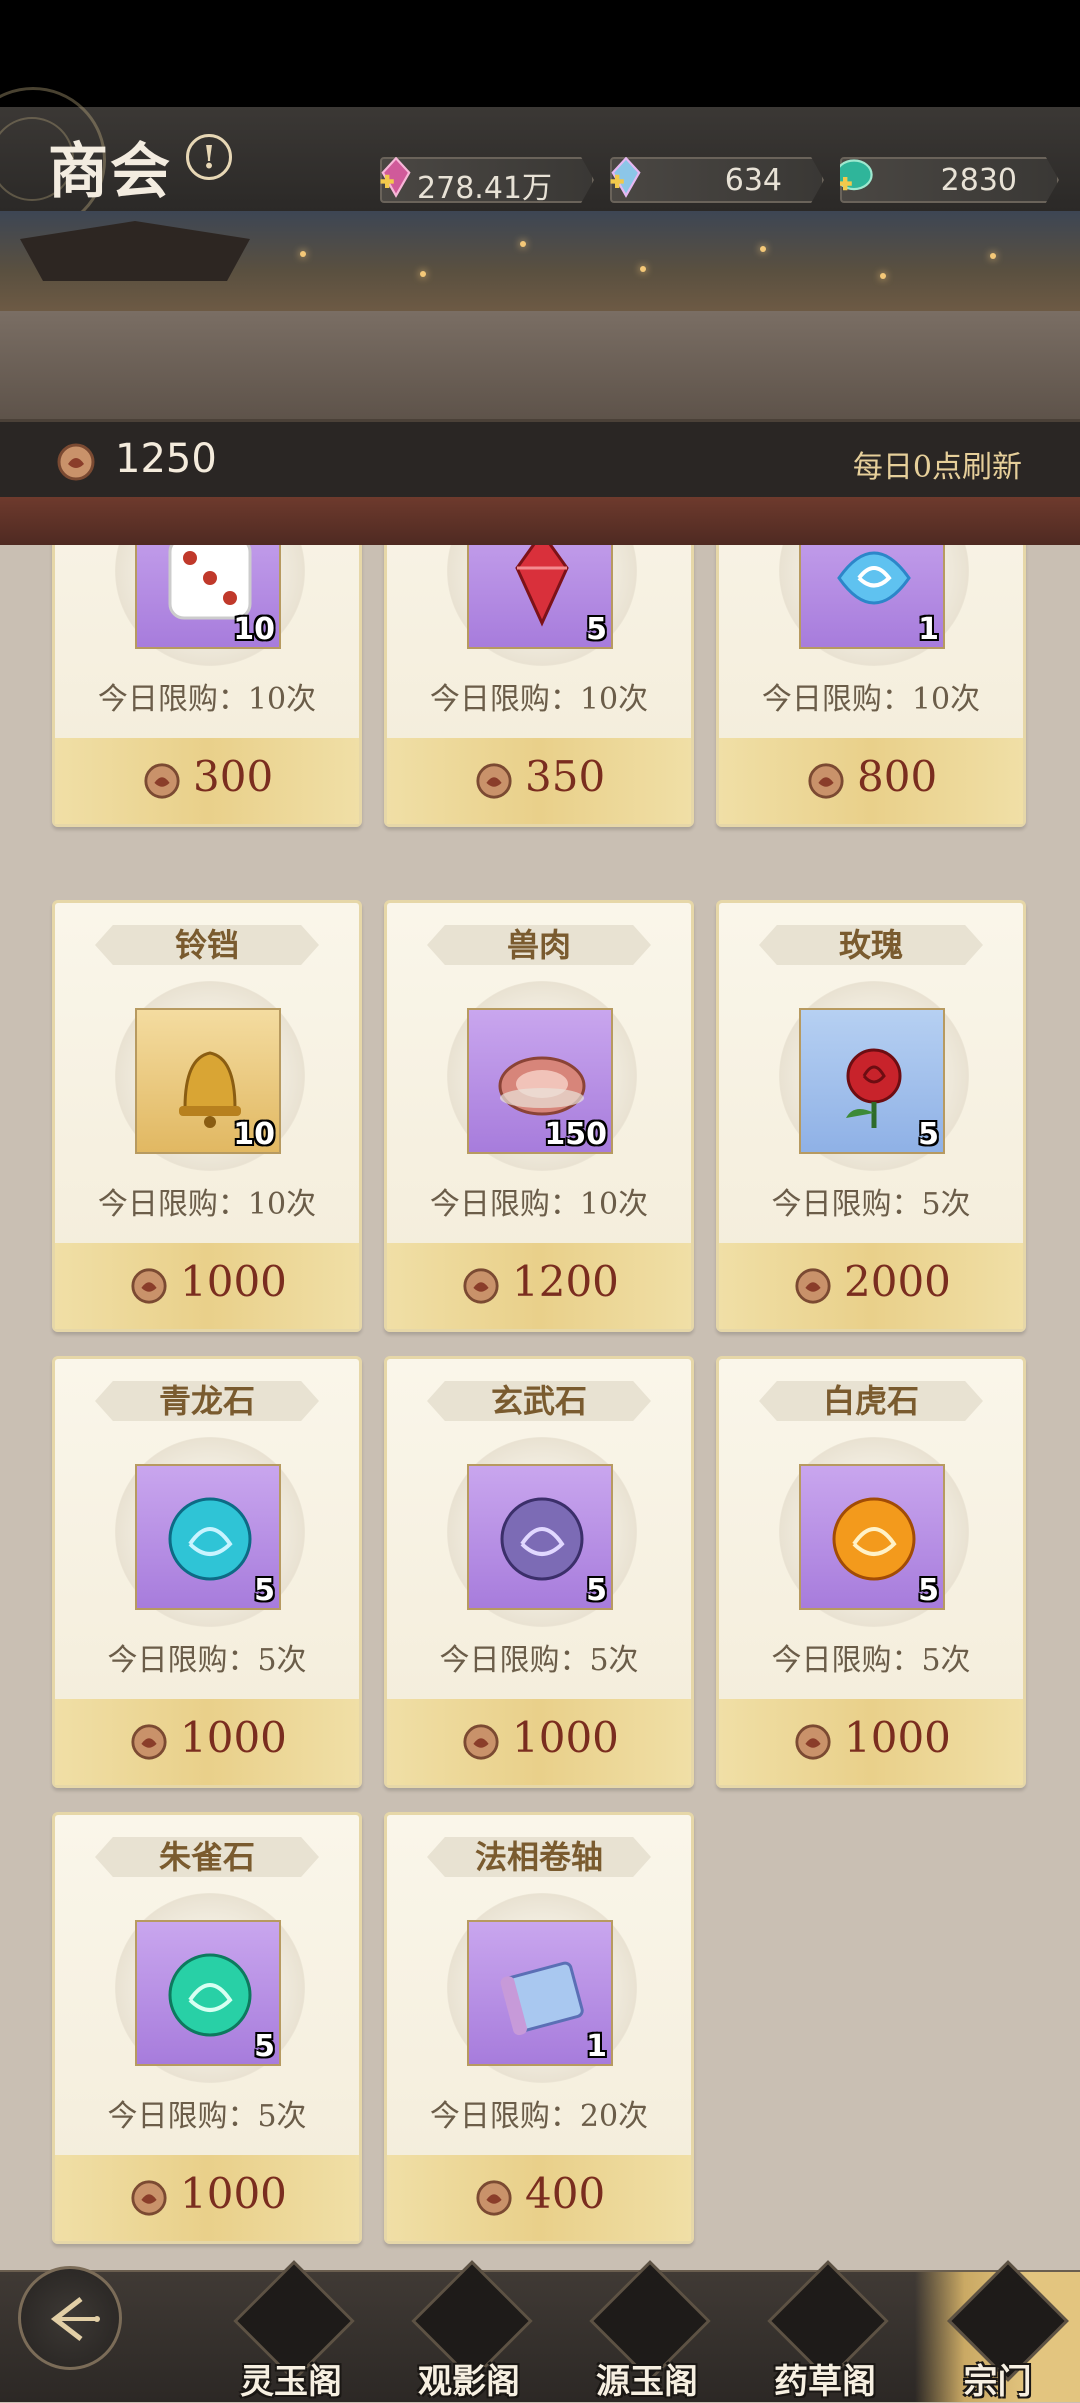 Image resolution: width=1080 pixels, height=2403 pixels. I want to click on shop-item-card: 10 今日限购：10次 300, so click(207, 686).